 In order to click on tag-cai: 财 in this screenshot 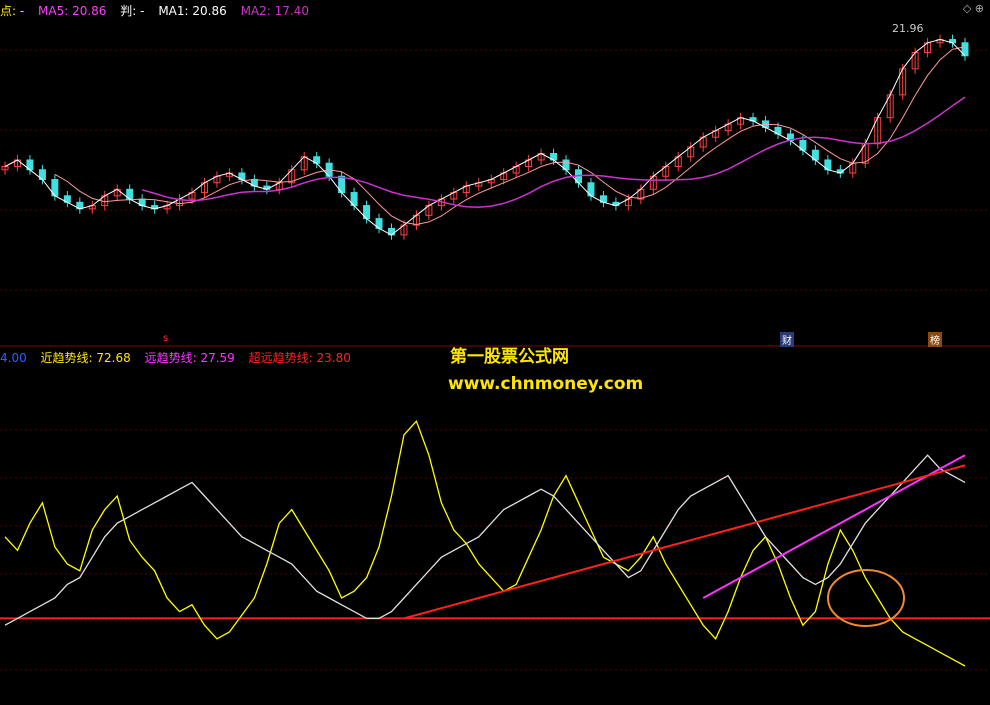, I will do `click(787, 339)`.